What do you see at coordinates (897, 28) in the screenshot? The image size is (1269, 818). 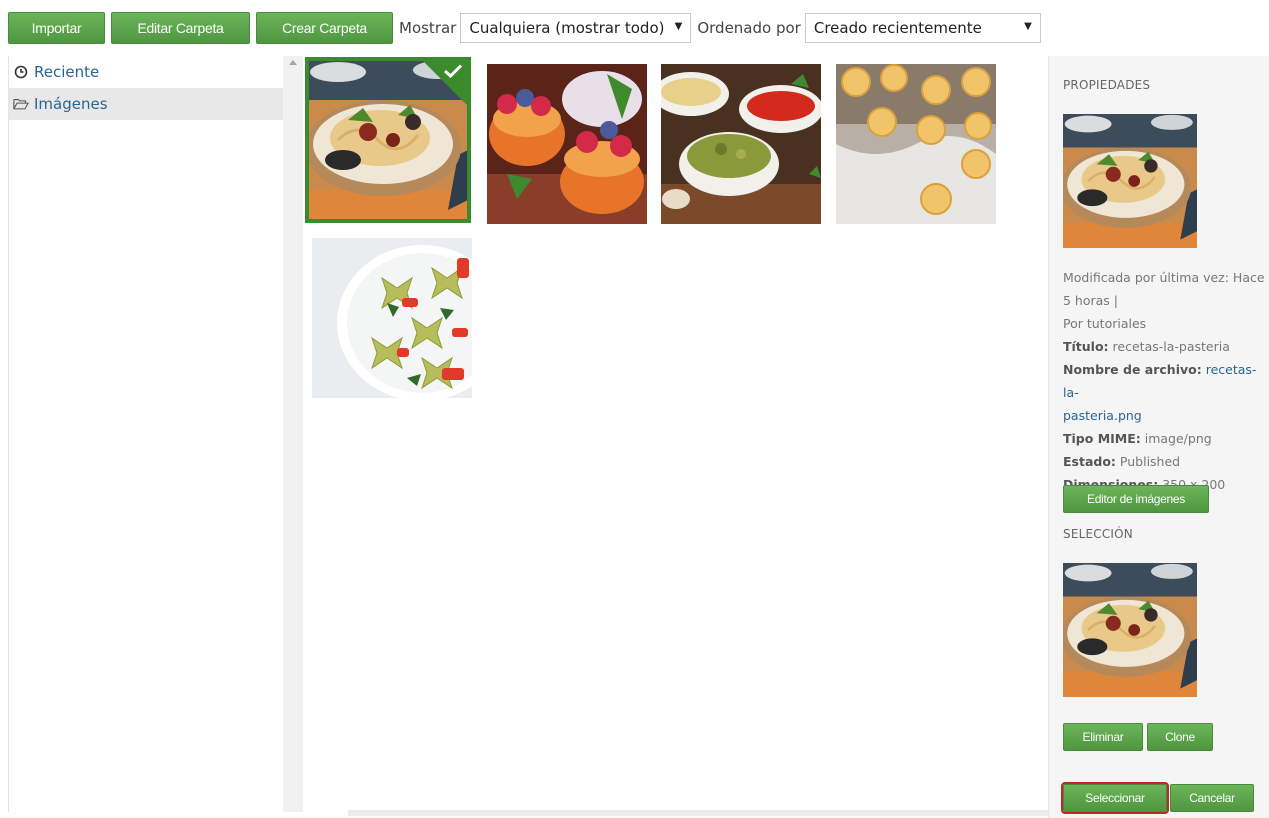 I see `sort-value: Creado recientemente` at bounding box center [897, 28].